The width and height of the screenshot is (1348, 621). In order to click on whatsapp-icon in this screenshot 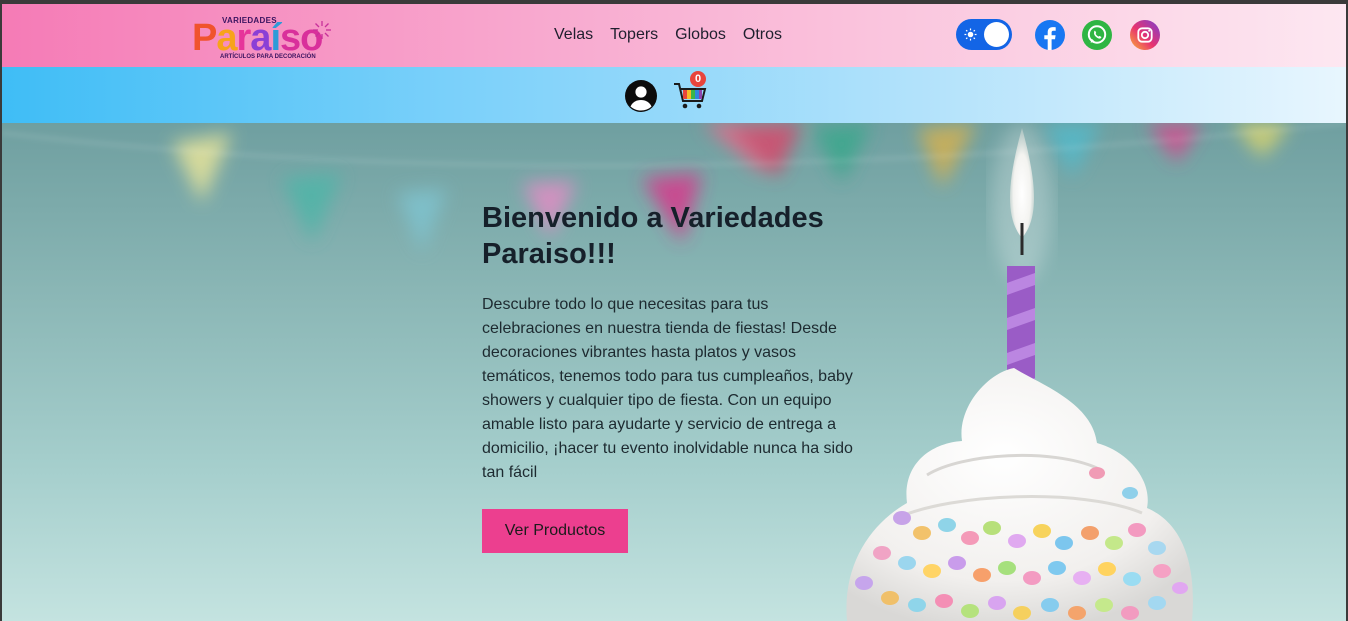, I will do `click(1097, 35)`.